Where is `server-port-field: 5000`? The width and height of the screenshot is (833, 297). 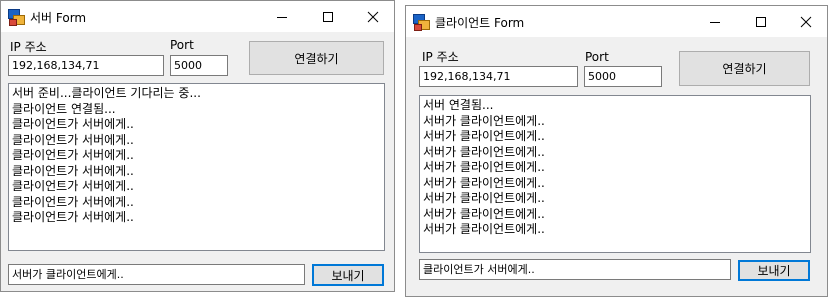
server-port-field: 5000 is located at coordinates (199, 65).